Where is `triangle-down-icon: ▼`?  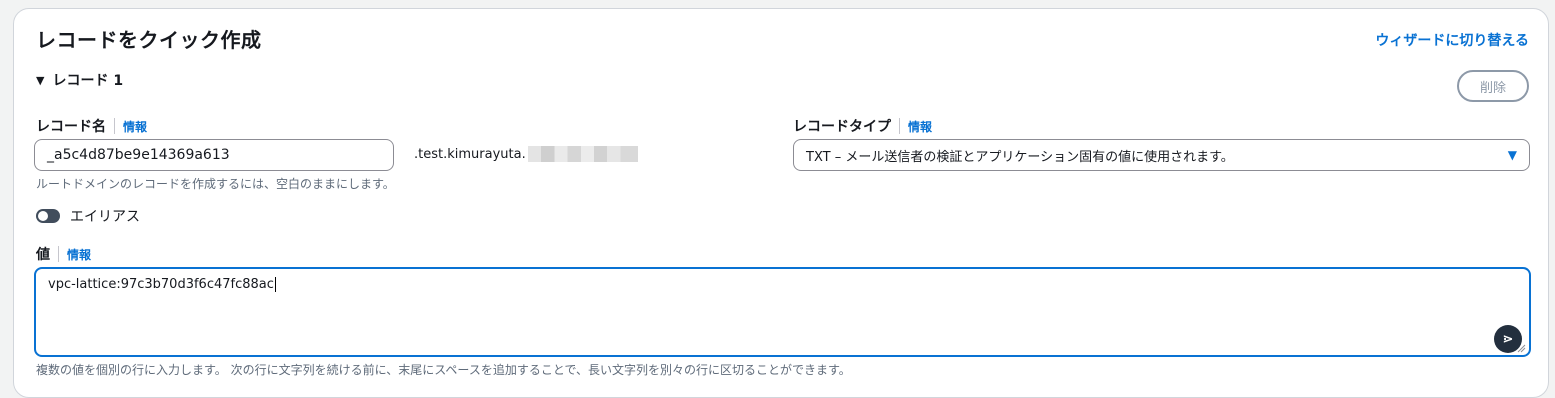 triangle-down-icon: ▼ is located at coordinates (1512, 155).